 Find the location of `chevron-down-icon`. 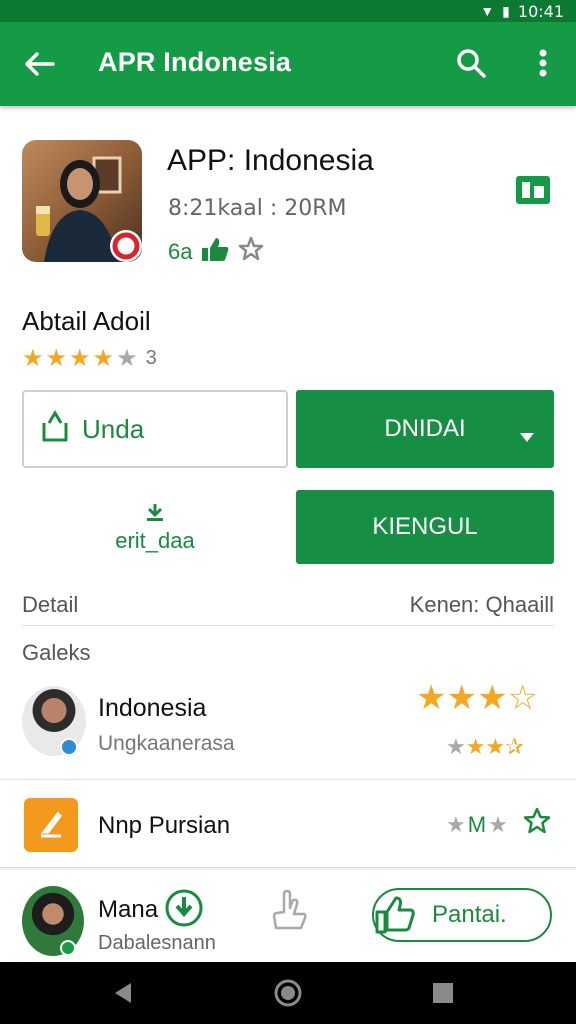

chevron-down-icon is located at coordinates (527, 436).